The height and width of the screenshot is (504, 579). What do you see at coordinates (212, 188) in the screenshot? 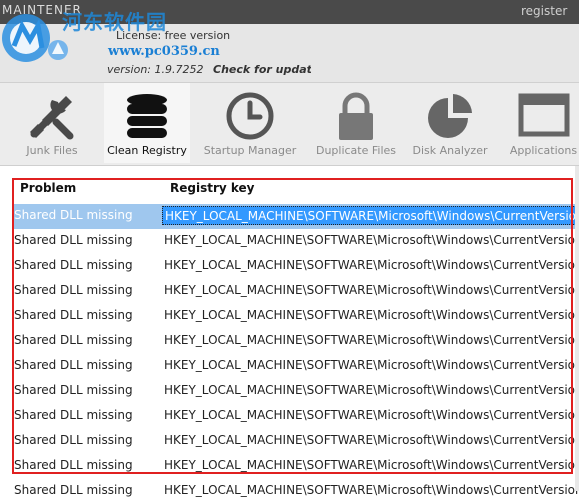
I see `column-header-registry-key: Registry key` at bounding box center [212, 188].